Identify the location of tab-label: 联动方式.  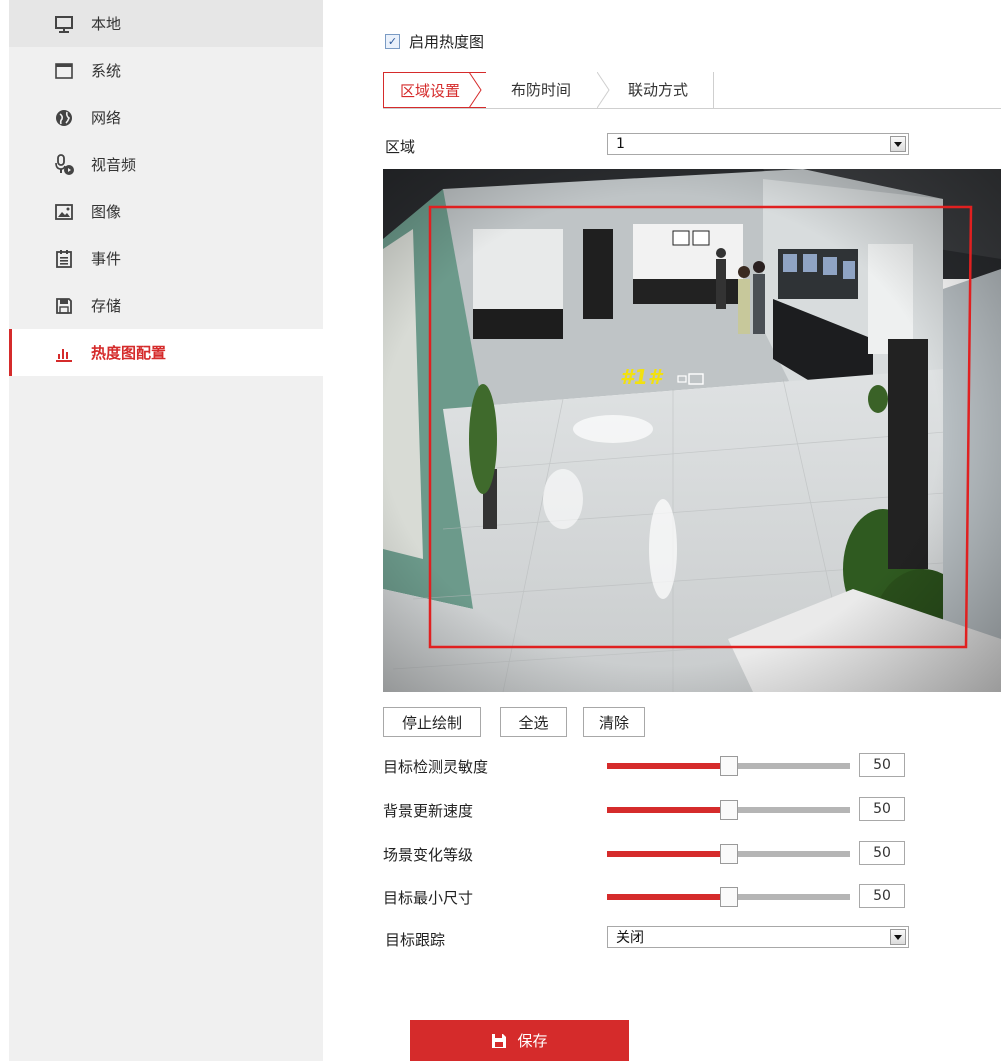
(658, 89).